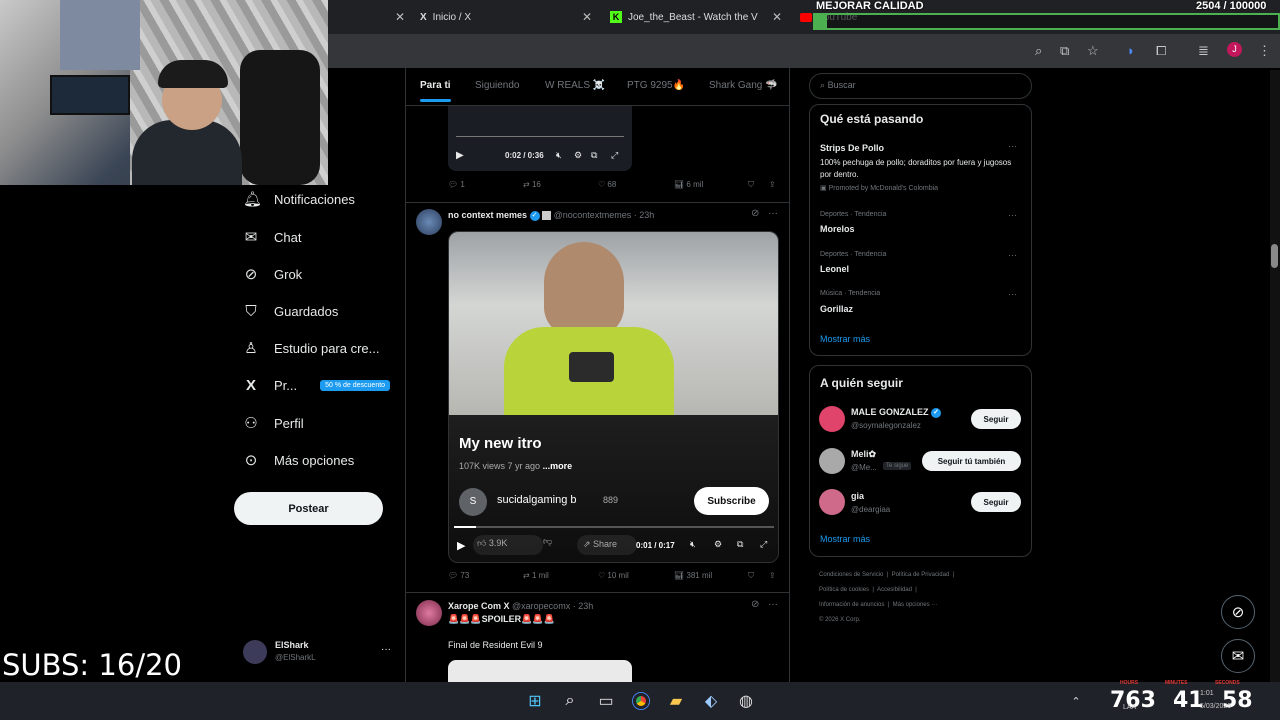  Describe the element at coordinates (1207, 693) in the screenshot. I see `taskbar-time: 1:01` at that location.